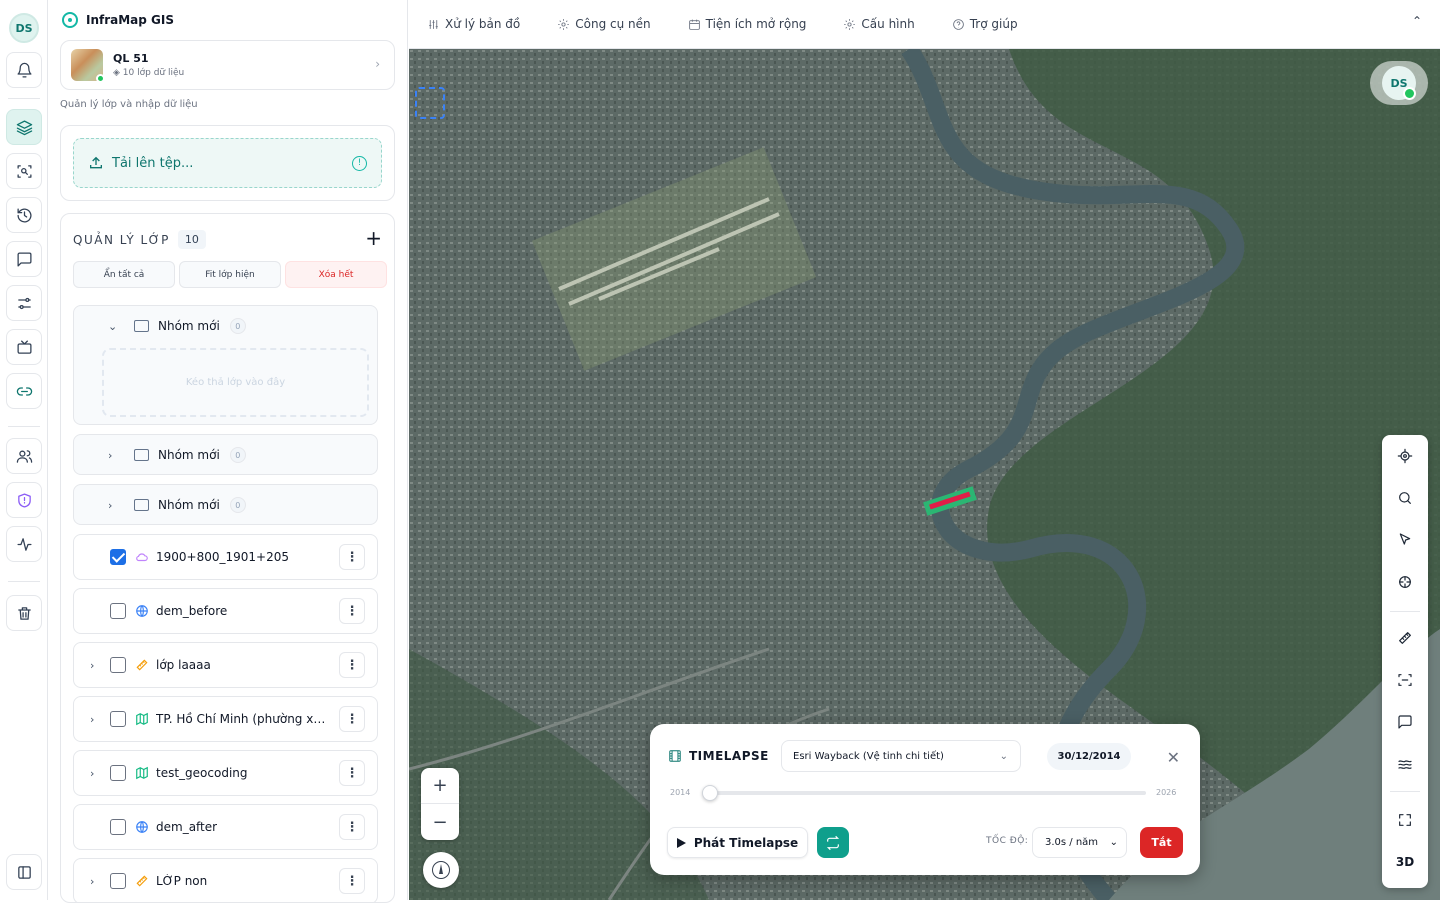 This screenshot has height=903, width=1440. I want to click on group-header: ⌄ Nhóm mới 0, so click(225, 326).